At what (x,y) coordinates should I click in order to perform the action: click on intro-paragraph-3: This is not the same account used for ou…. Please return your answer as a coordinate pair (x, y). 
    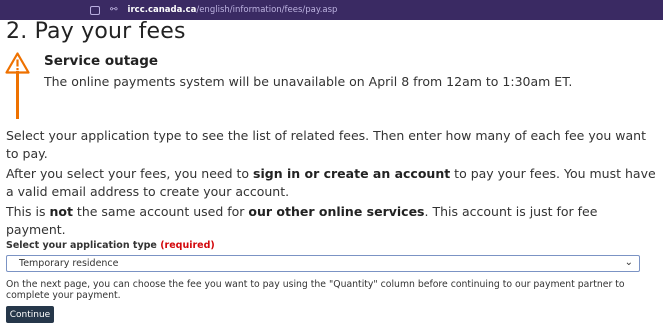
    Looking at the image, I should click on (302, 220).